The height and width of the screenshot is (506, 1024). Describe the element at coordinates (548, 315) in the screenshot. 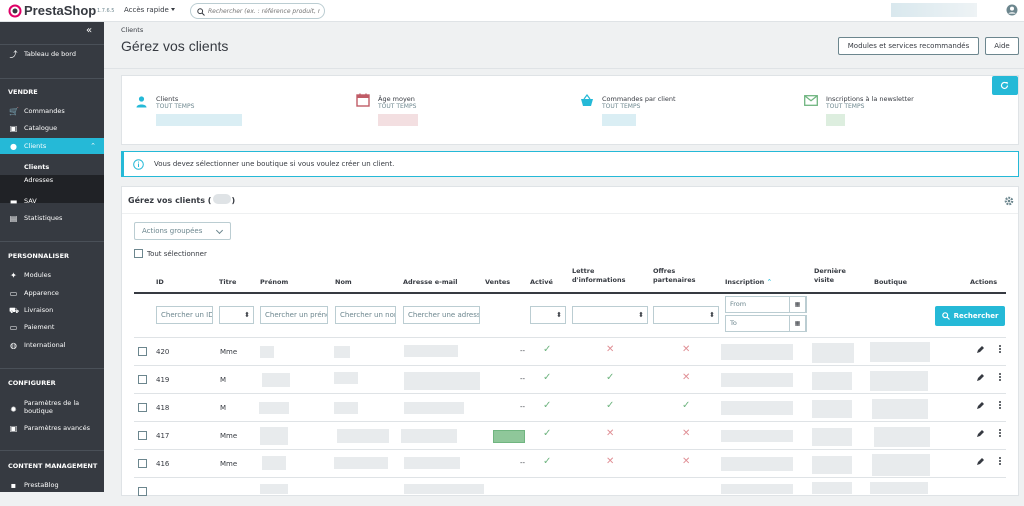

I see `filter-active-select` at that location.